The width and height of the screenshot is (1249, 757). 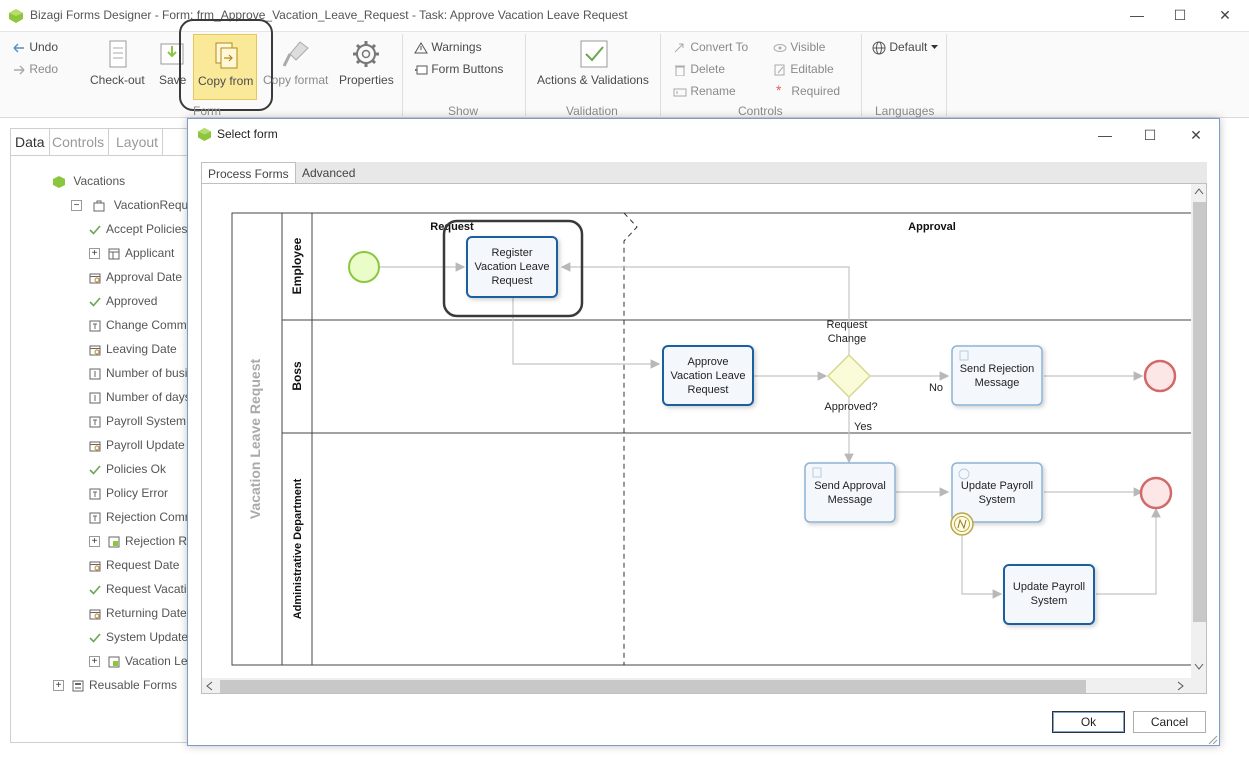 What do you see at coordinates (850, 407) in the screenshot?
I see `gateway-label: Approved?` at bounding box center [850, 407].